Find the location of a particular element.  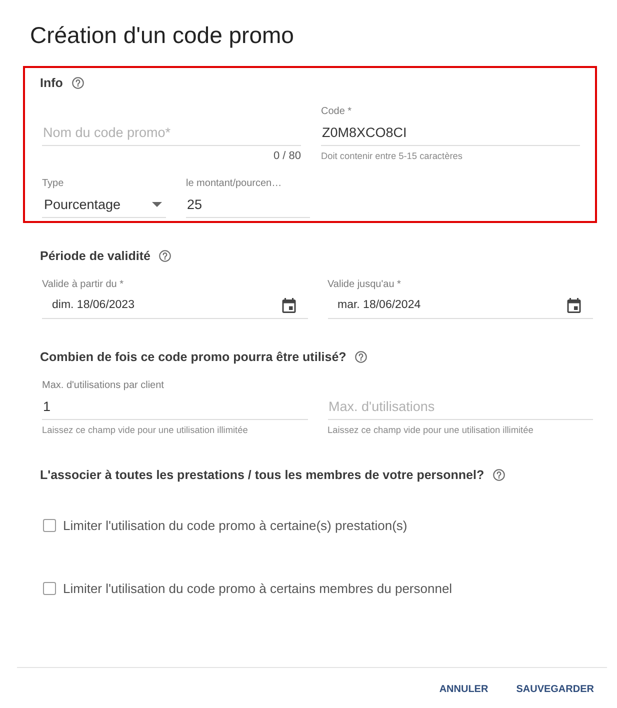

section-heading: Combien de fois ce code promo pourra être utilisé? is located at coordinates (193, 357).